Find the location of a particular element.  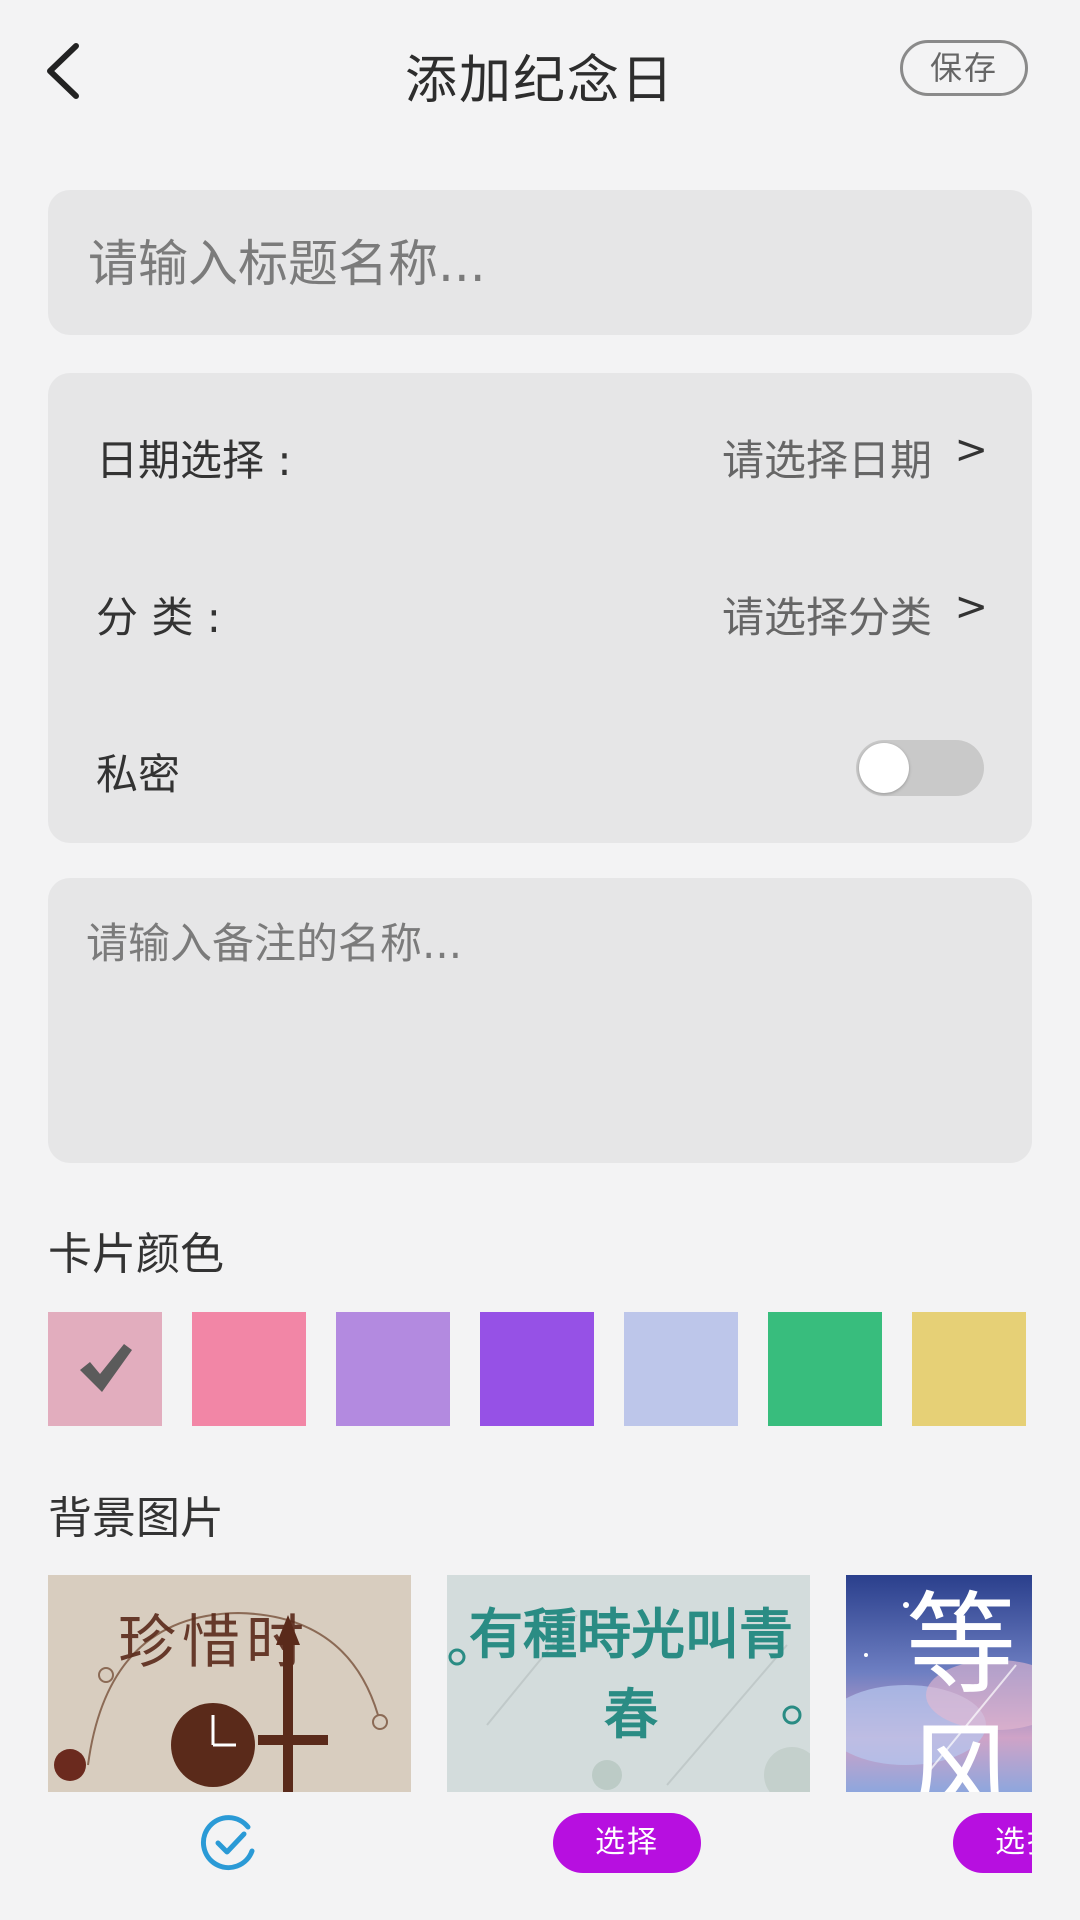

background-image-title: 背景图片 is located at coordinates (136, 1518).